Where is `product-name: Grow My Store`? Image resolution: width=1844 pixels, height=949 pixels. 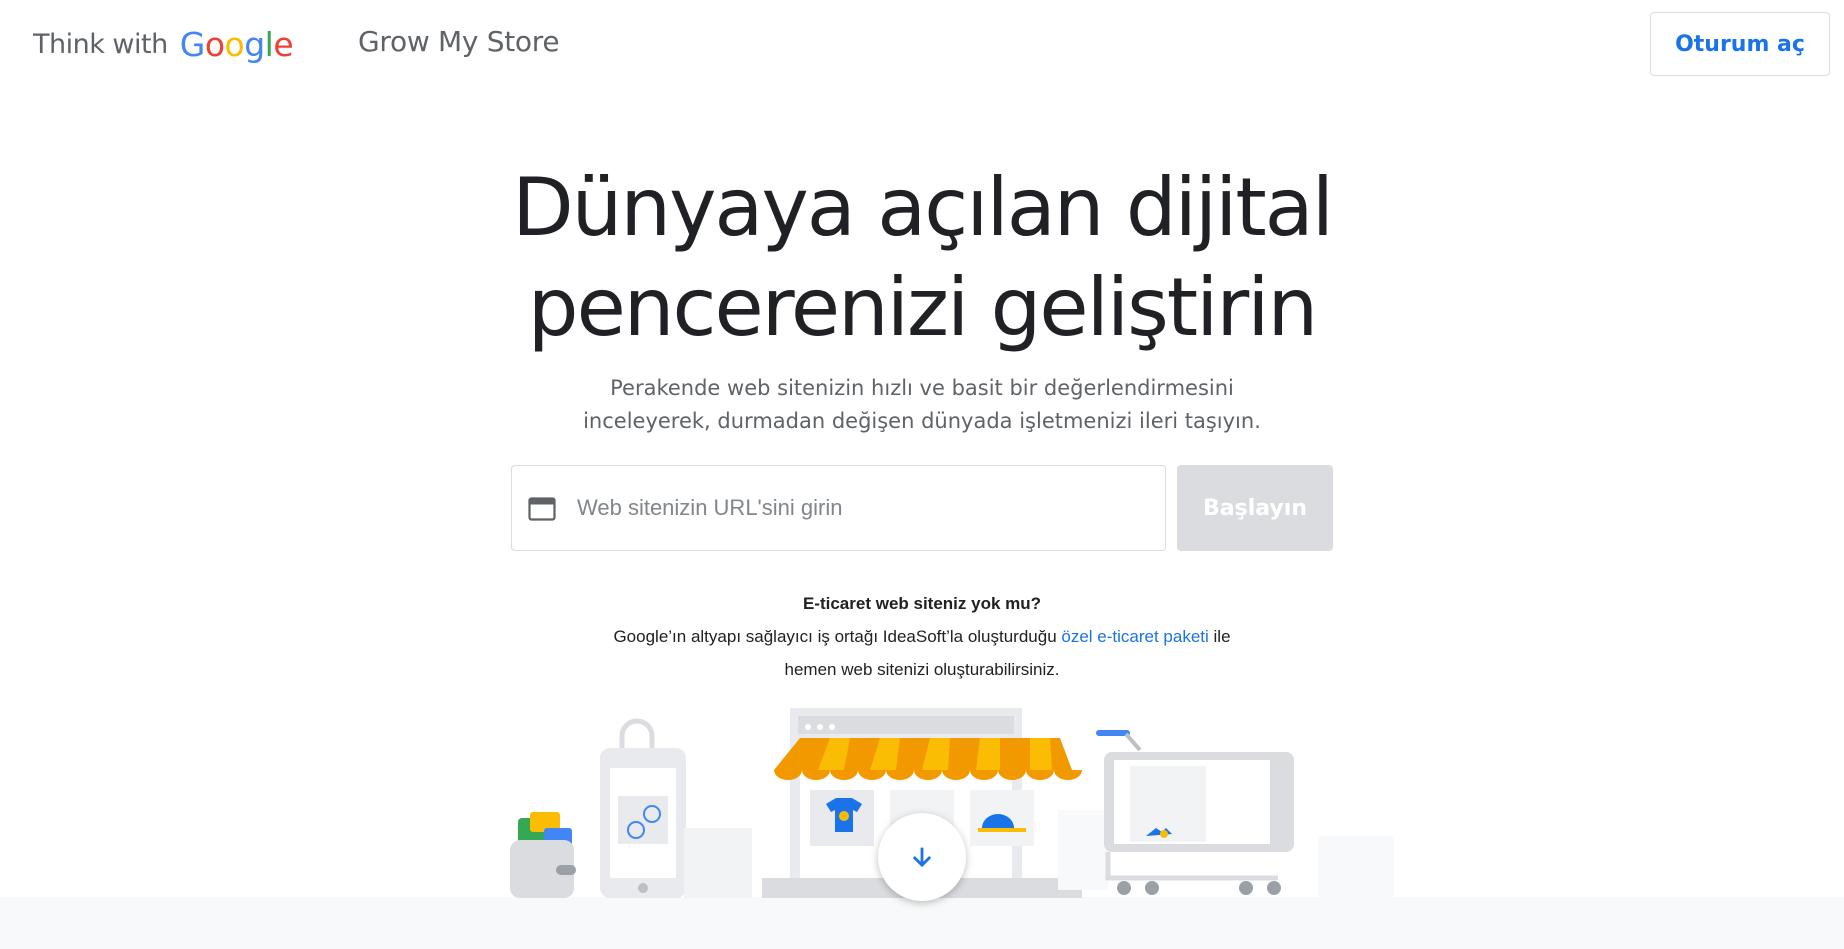 product-name: Grow My Store is located at coordinates (459, 41).